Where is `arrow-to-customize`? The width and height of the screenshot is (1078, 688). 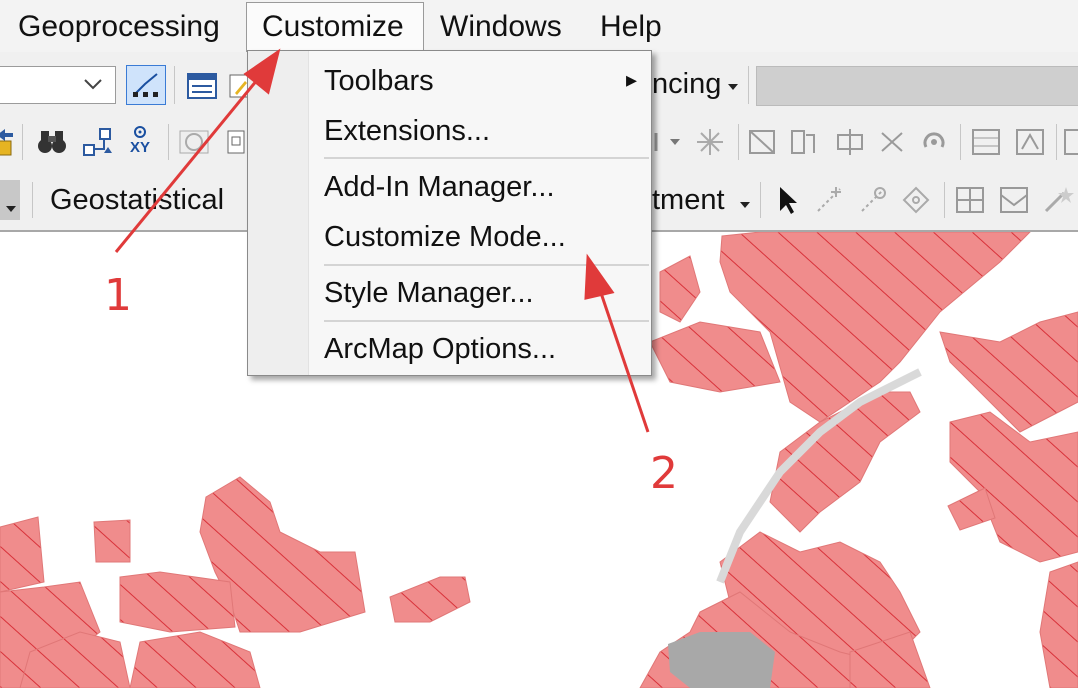
arrow-to-customize is located at coordinates (189, 163).